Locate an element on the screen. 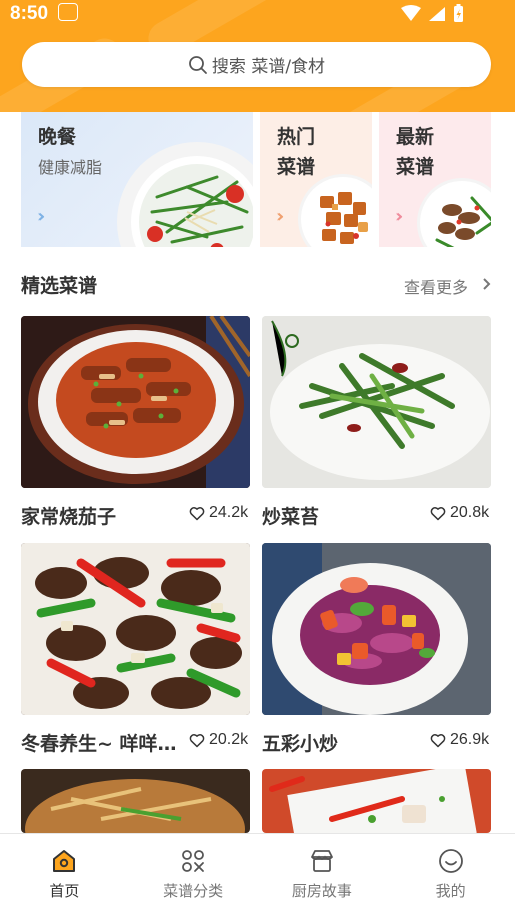 The image size is (515, 916). nav-label: 菜谱分类 is located at coordinates (193, 891).